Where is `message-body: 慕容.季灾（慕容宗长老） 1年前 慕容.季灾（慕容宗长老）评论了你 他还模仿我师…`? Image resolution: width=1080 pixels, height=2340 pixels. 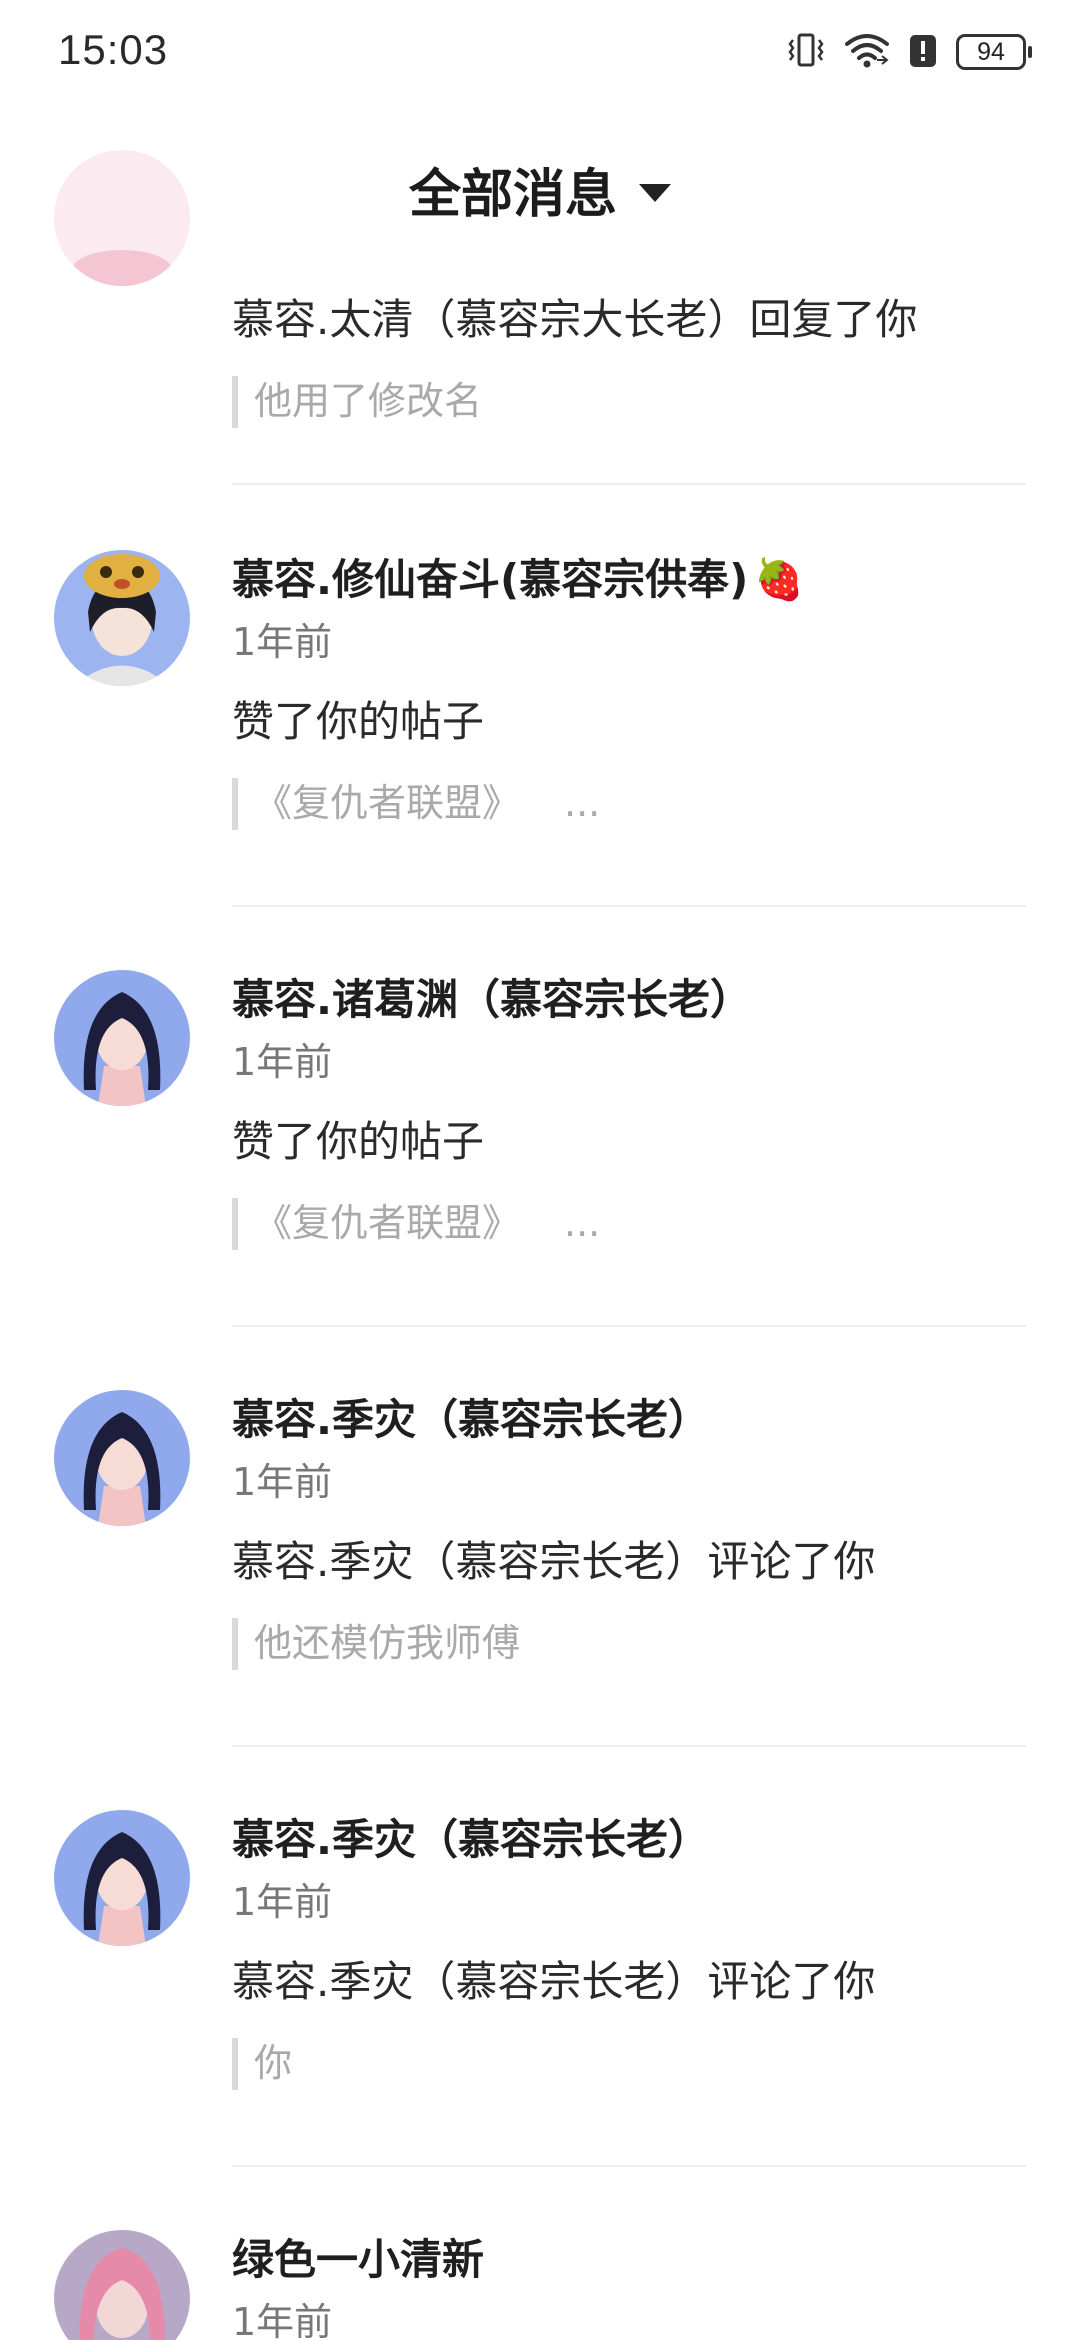 message-body: 慕容.季灾（慕容宗长老） 1年前 慕容.季灾（慕容宗长老）评论了你 他还模仿我师… is located at coordinates (629, 1530).